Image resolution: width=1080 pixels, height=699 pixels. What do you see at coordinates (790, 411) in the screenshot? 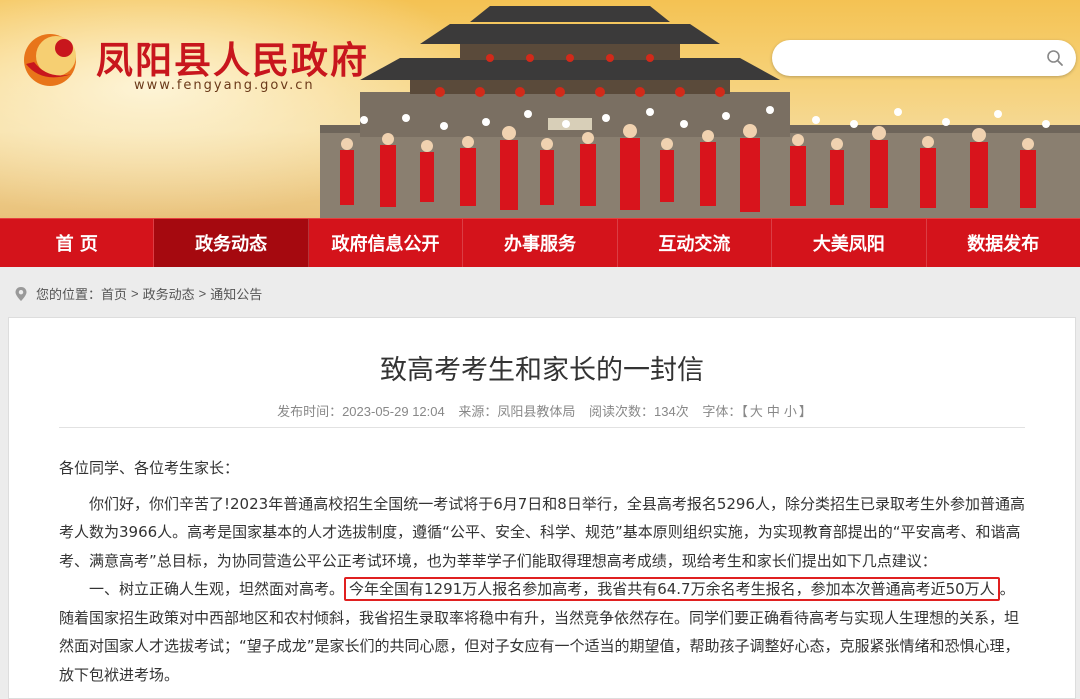
I see `font-small-button: 小` at bounding box center [790, 411].